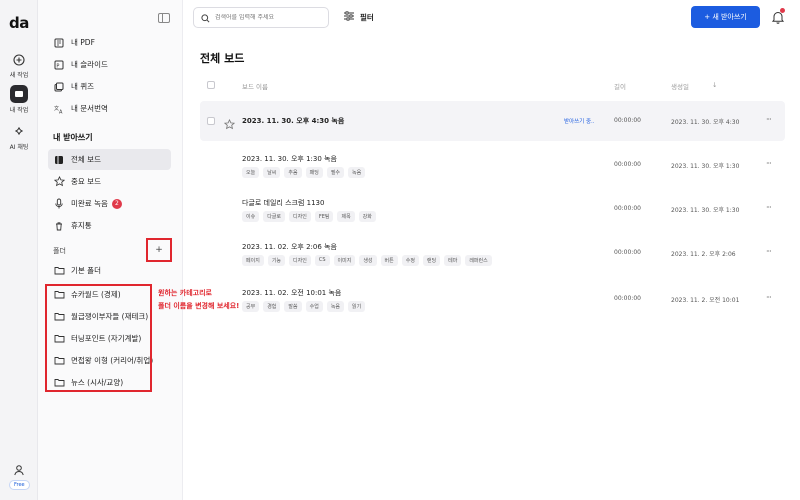  Describe the element at coordinates (346, 216) in the screenshot. I see `tag: 제목` at that location.